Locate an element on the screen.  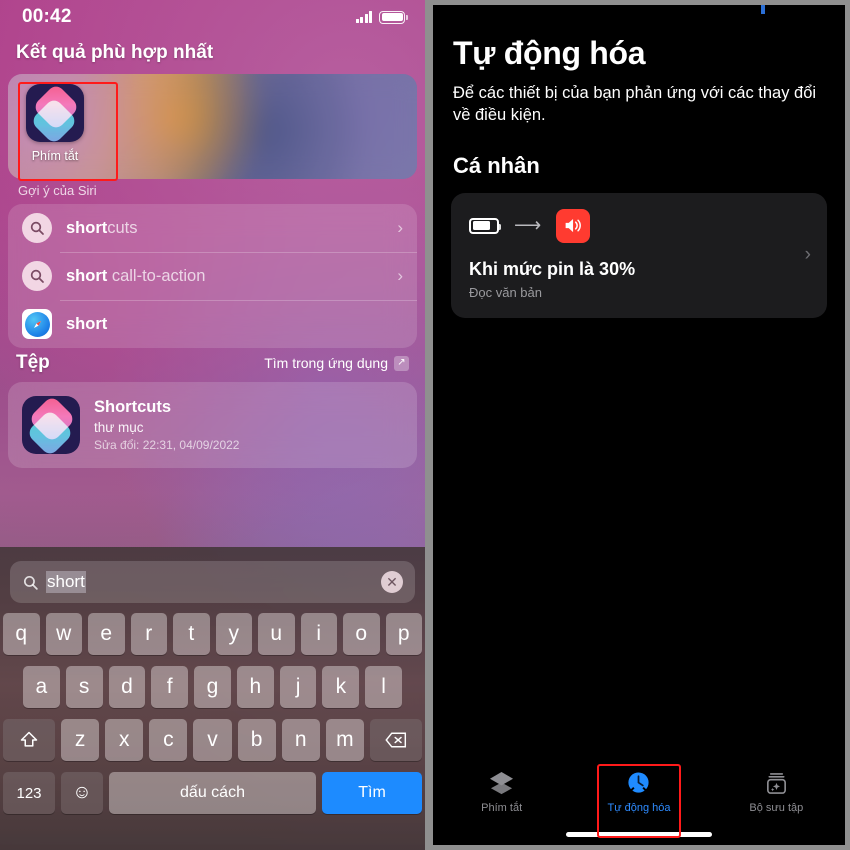
personal-section-title: Cá nhân is located at coordinates (496, 165).